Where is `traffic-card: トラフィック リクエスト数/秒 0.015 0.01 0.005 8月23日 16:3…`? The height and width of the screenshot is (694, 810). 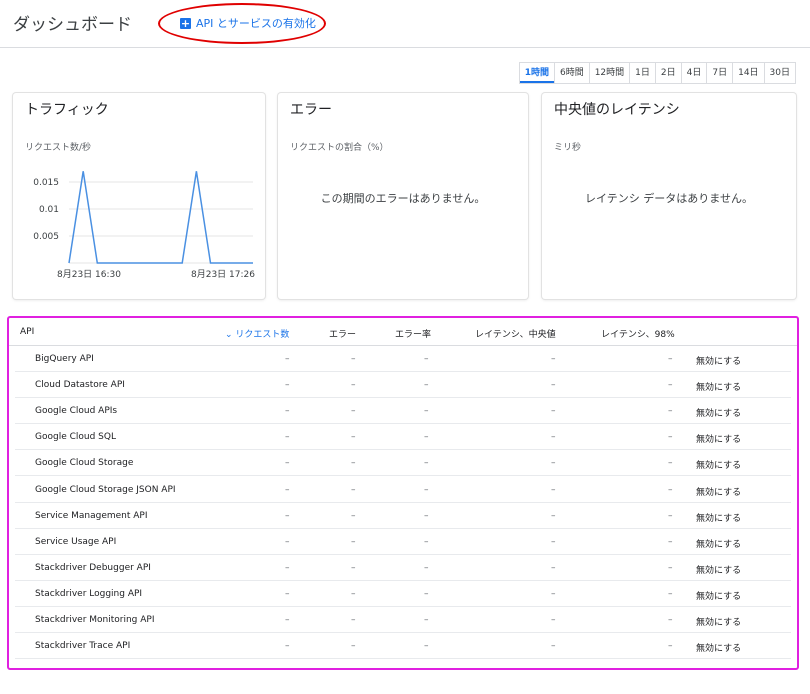 traffic-card: トラフィック リクエスト数/秒 0.015 0.01 0.005 8月23日 16:3… is located at coordinates (139, 196).